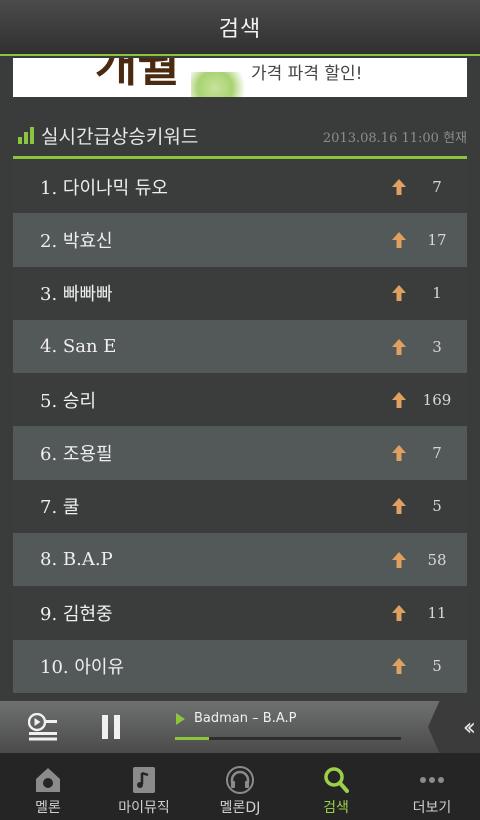 The image size is (480, 820). Describe the element at coordinates (60, 508) in the screenshot. I see `keyword-label: 7. 쿨` at that location.